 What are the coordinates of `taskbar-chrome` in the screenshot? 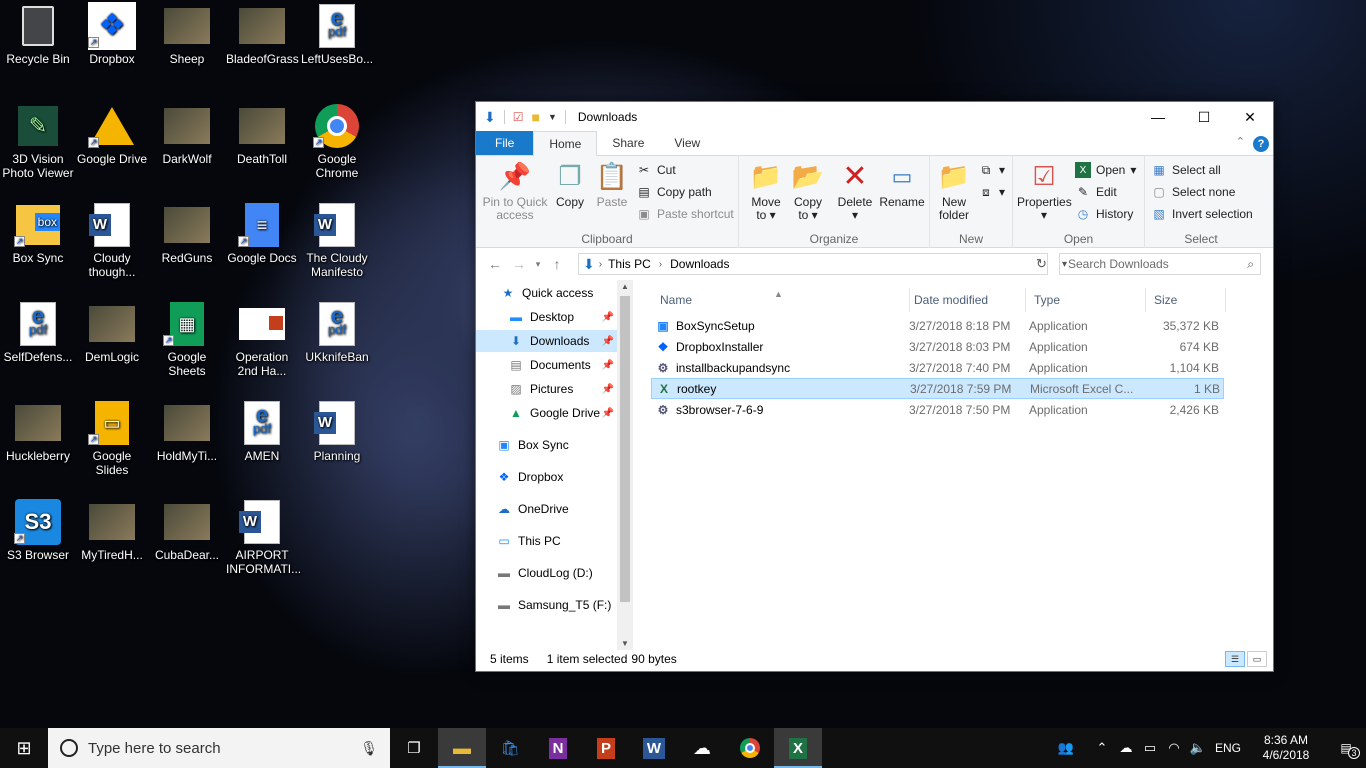 It's located at (750, 748).